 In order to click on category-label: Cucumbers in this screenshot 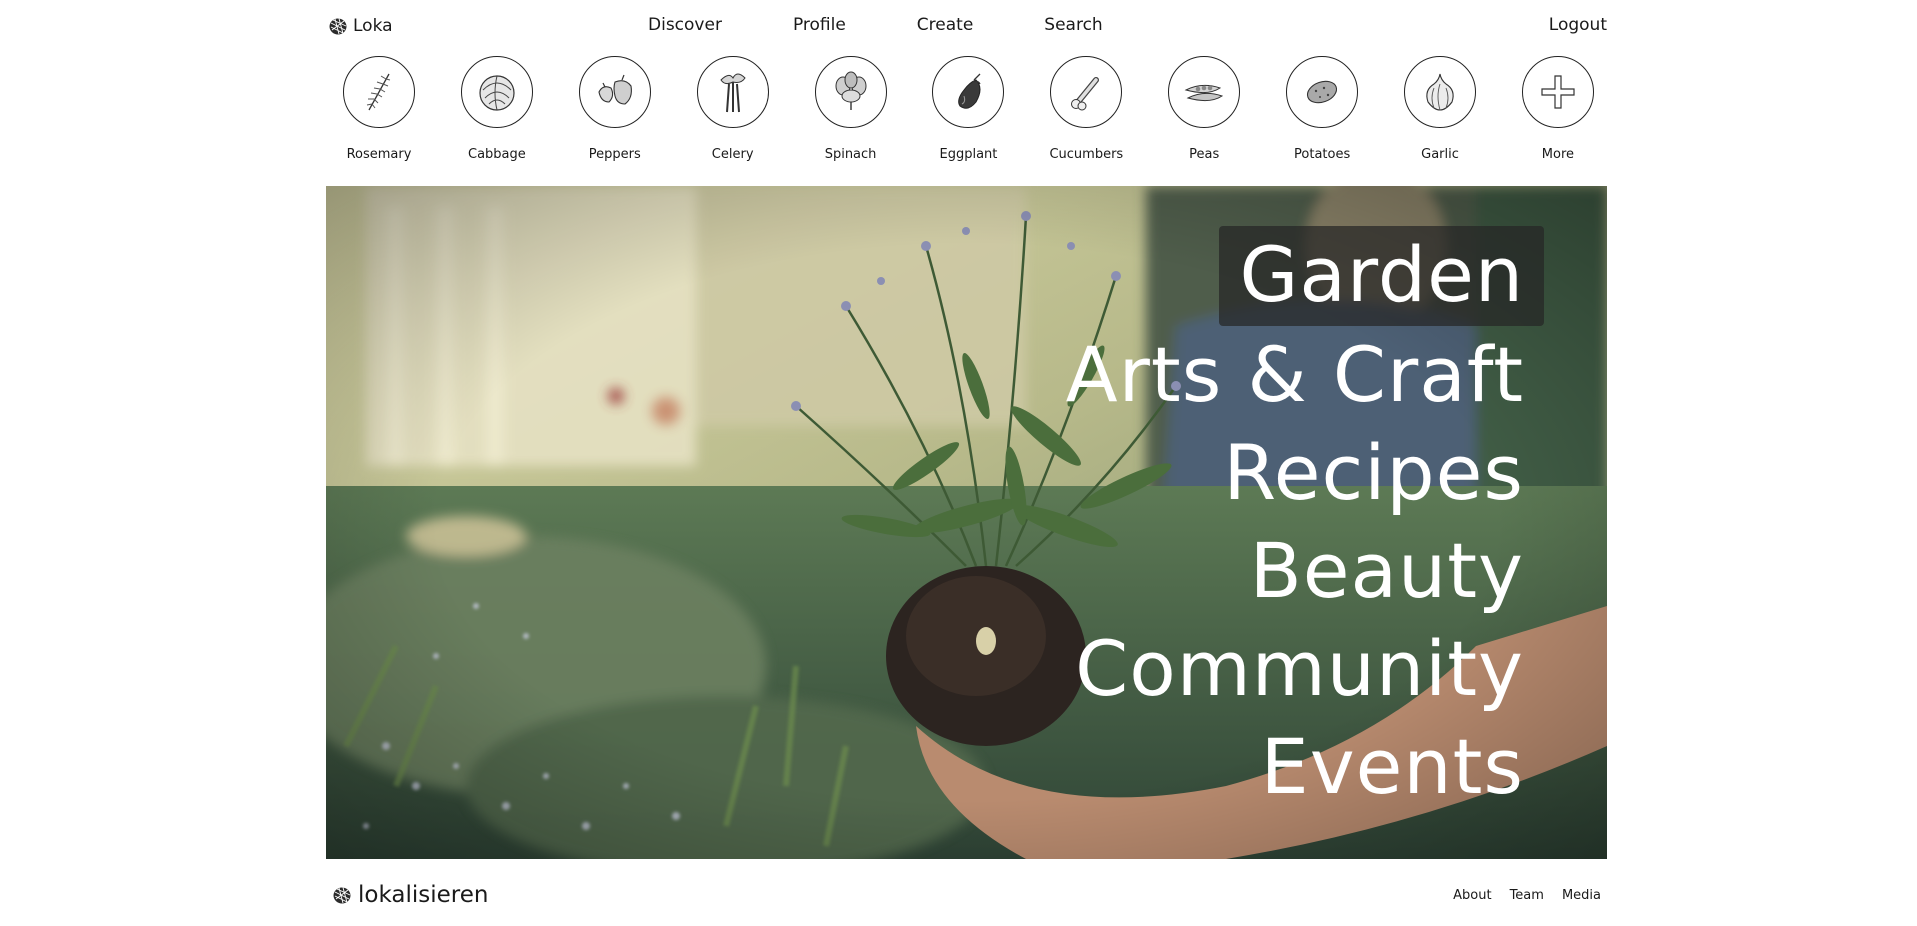, I will do `click(1086, 154)`.